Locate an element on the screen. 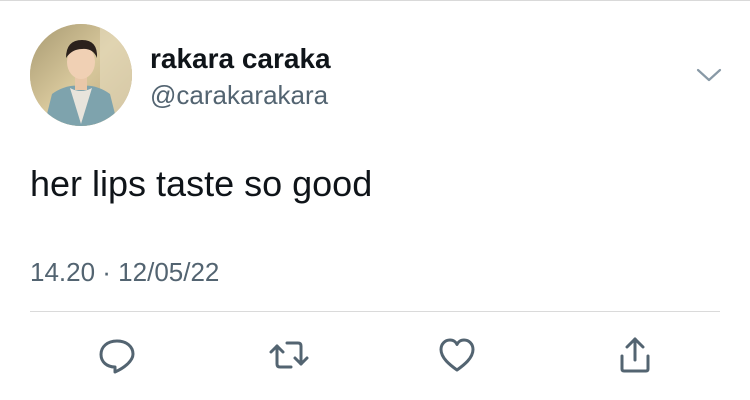 The width and height of the screenshot is (750, 400). heart-icon is located at coordinates (457, 355).